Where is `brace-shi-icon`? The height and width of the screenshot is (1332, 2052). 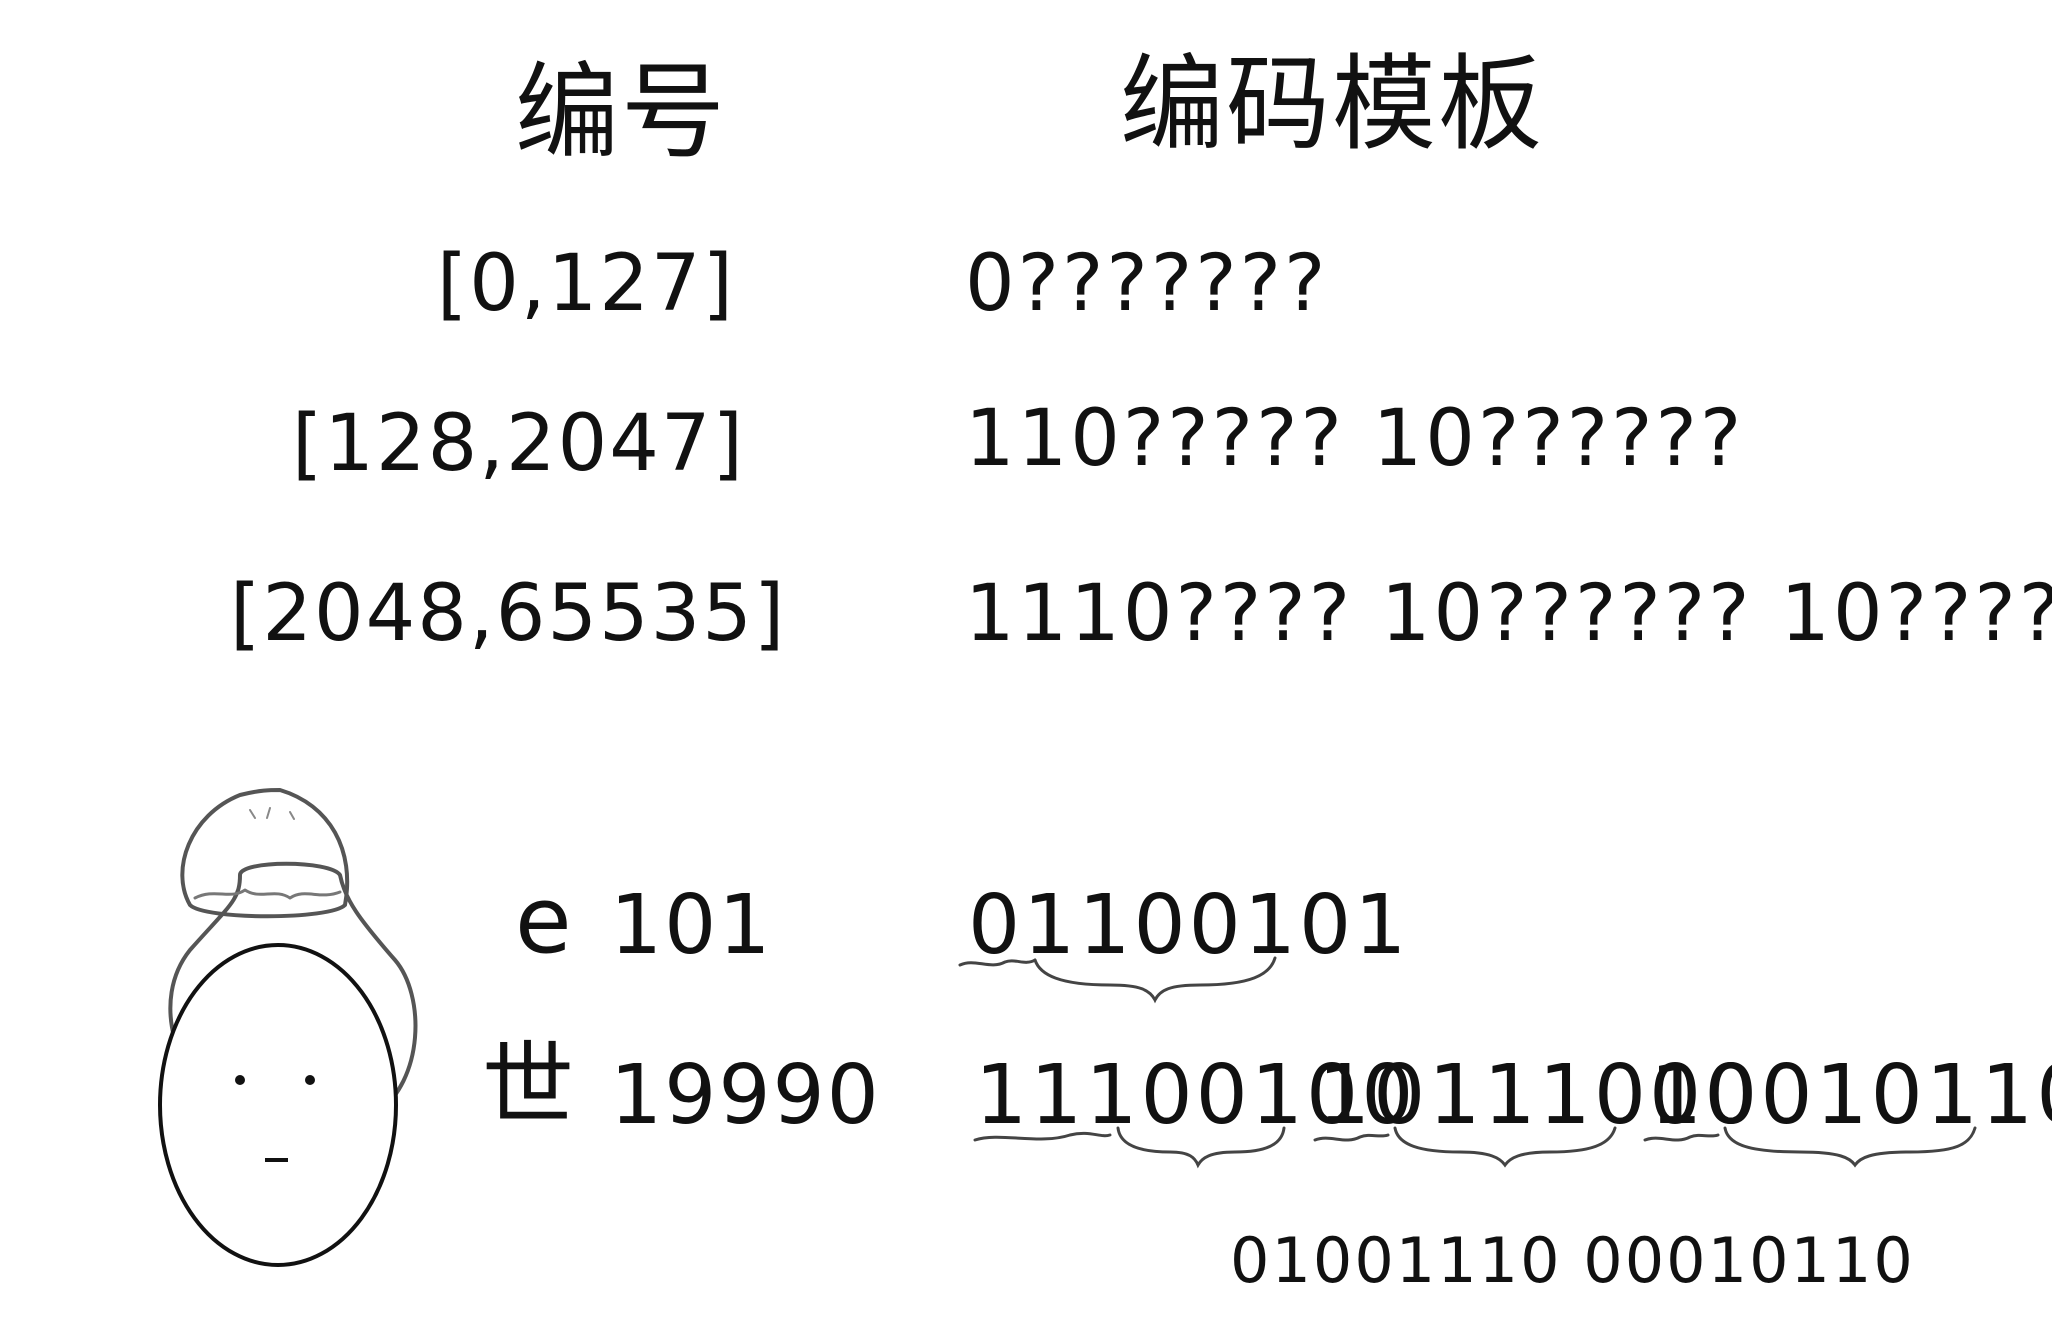
brace-shi-icon is located at coordinates (1475, 1147).